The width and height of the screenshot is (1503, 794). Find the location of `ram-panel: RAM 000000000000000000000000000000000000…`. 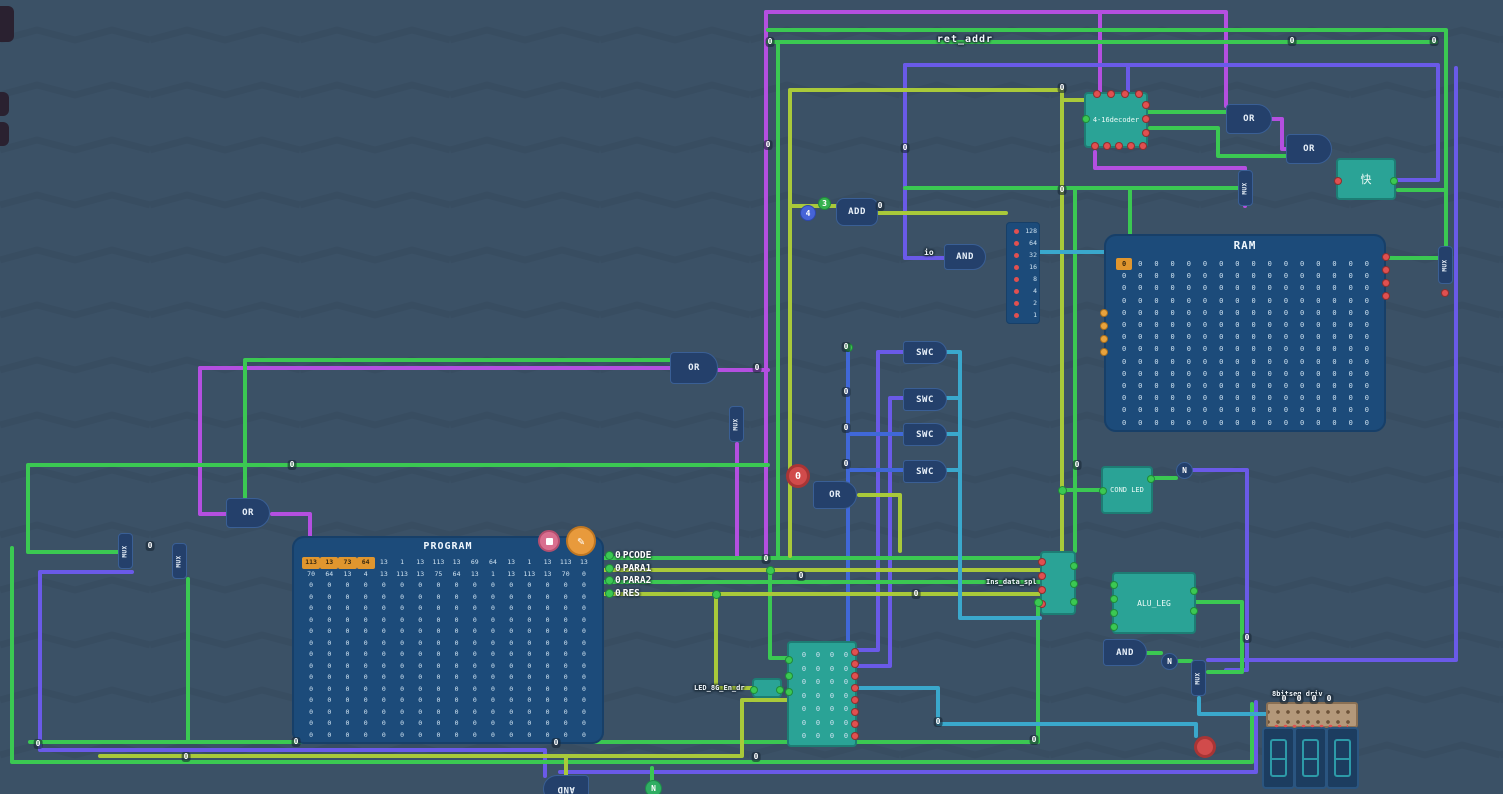

ram-panel: RAM 000000000000000000000000000000000000… is located at coordinates (1245, 333).